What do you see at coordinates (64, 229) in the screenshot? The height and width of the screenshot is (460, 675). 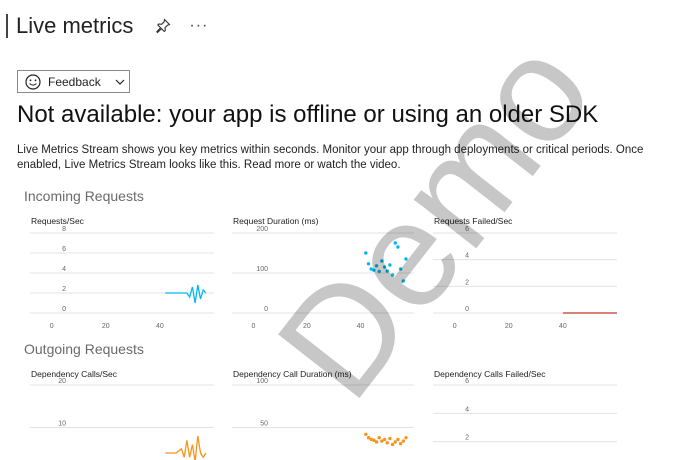 I see `y-tick-label: 8` at bounding box center [64, 229].